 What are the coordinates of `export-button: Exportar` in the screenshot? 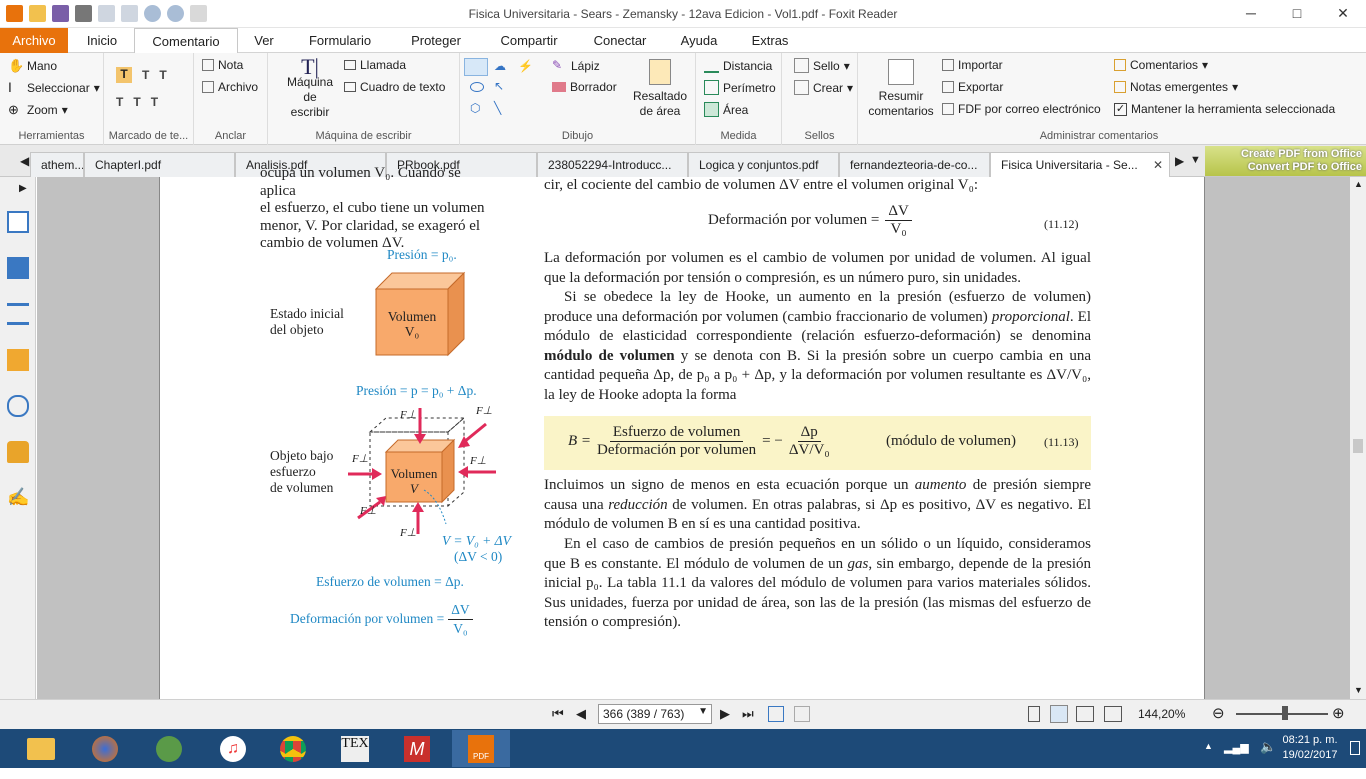 It's located at (972, 87).